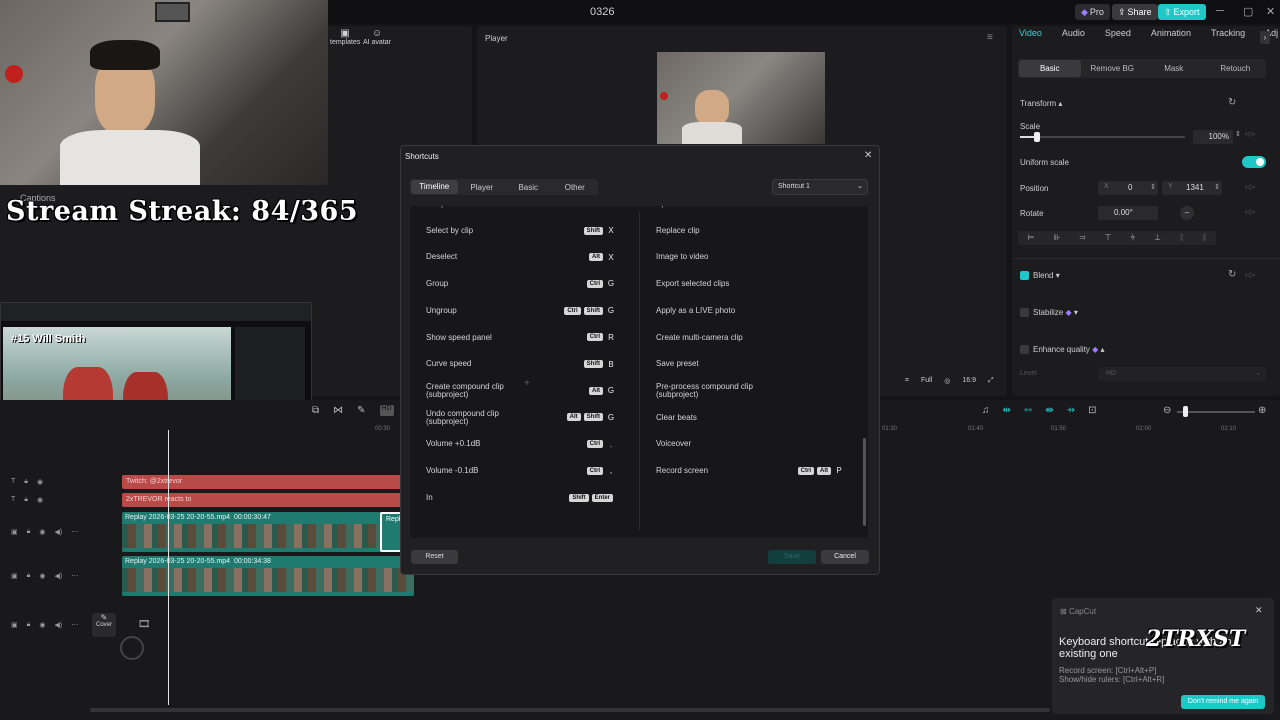 Image resolution: width=1280 pixels, height=720 pixels. What do you see at coordinates (1135, 12) in the screenshot?
I see `share-button: ⇪ Share` at bounding box center [1135, 12].